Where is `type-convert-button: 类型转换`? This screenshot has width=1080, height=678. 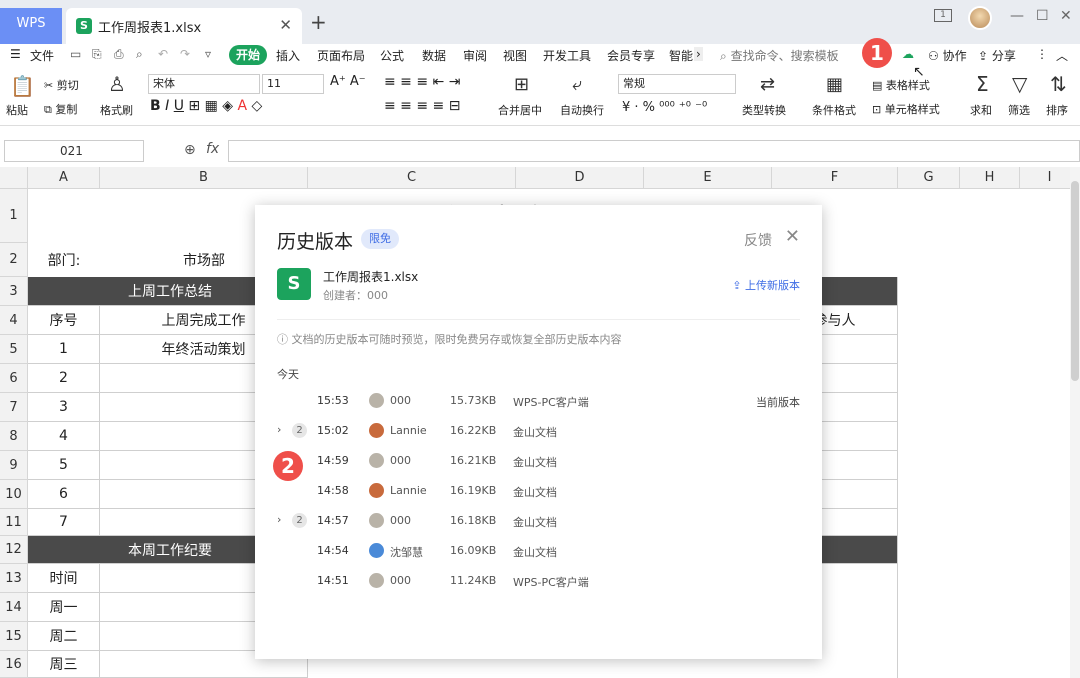 type-convert-button: 类型转换 is located at coordinates (764, 110).